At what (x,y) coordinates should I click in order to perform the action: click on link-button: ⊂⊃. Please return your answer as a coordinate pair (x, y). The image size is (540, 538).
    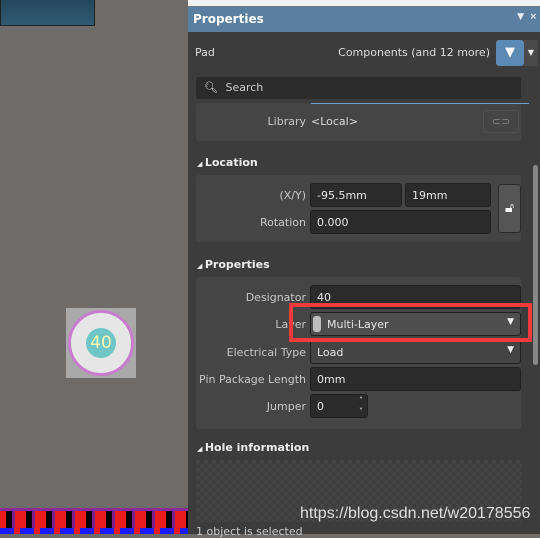
    Looking at the image, I should click on (501, 121).